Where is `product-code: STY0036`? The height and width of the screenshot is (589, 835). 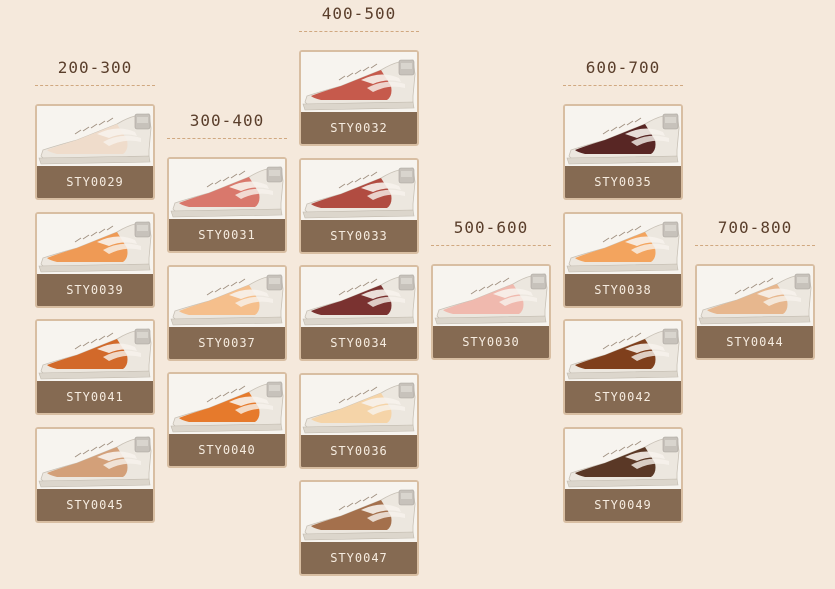 product-code: STY0036 is located at coordinates (359, 451).